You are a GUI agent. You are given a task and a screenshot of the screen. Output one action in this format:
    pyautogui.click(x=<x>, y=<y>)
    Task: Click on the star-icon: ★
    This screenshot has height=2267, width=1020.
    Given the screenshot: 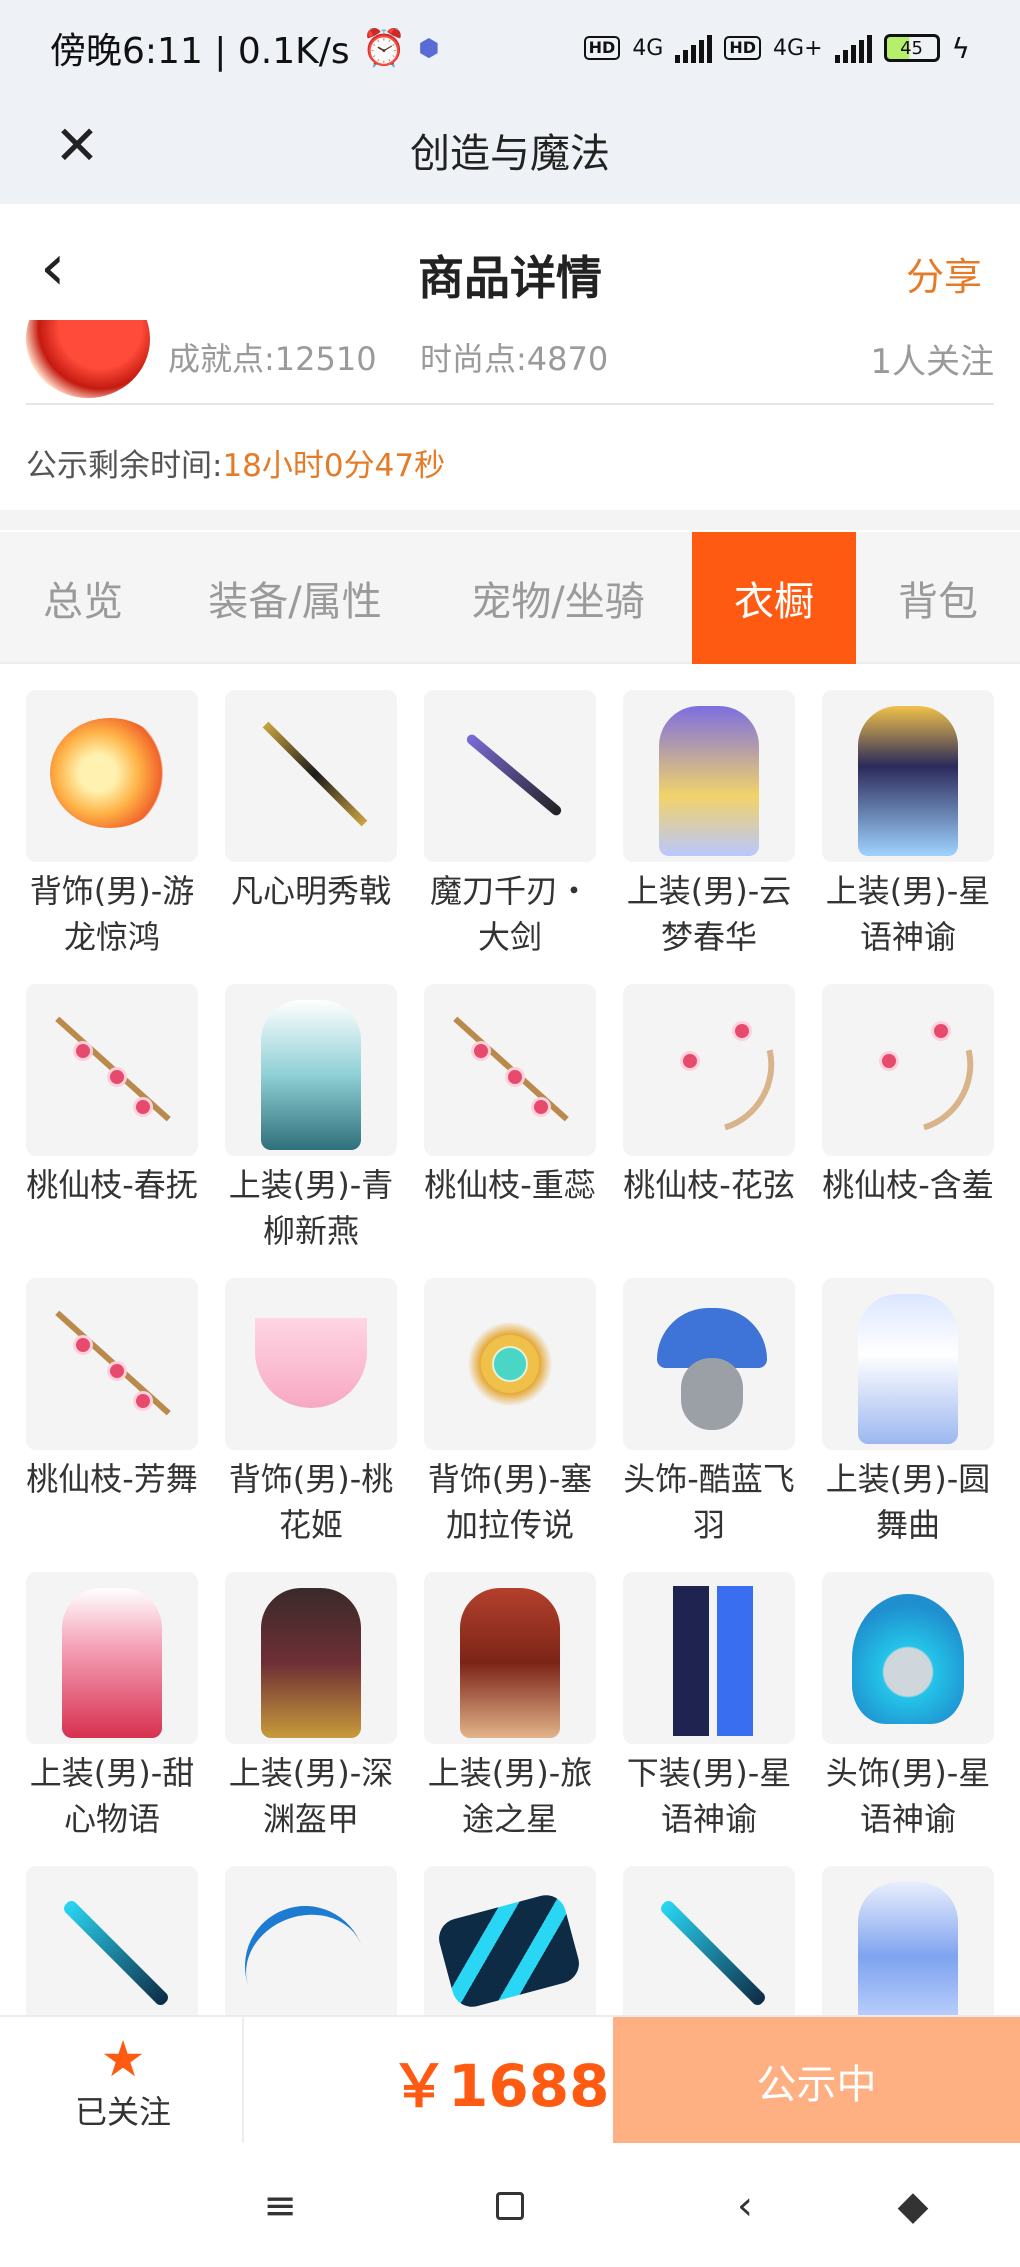 What is the action you would take?
    pyautogui.click(x=123, y=2059)
    